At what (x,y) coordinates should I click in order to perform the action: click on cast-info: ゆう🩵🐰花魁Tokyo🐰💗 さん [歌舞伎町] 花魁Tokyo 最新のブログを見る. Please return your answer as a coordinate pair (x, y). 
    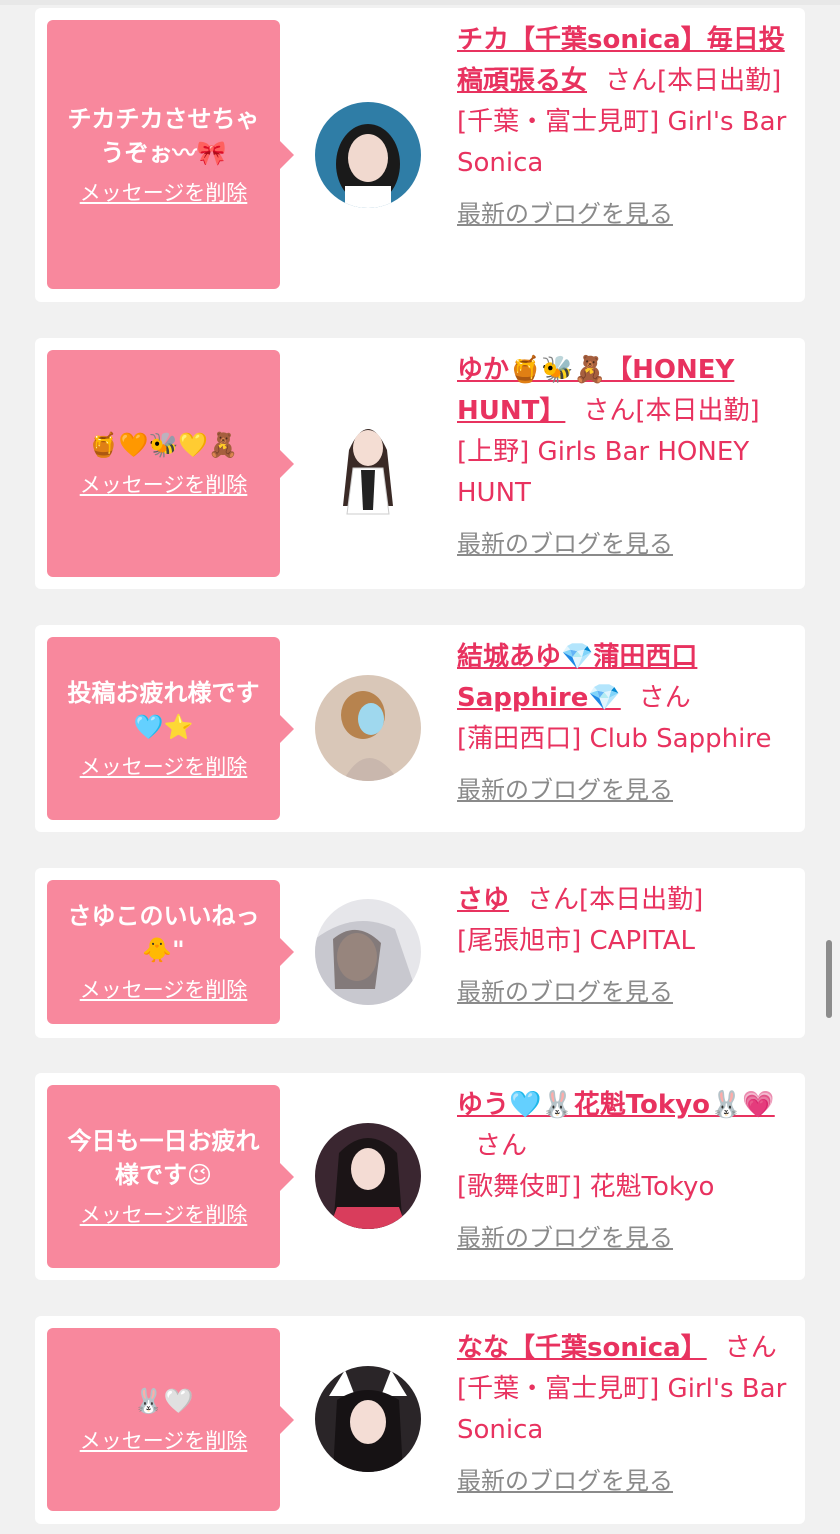
    Looking at the image, I should click on (627, 1172).